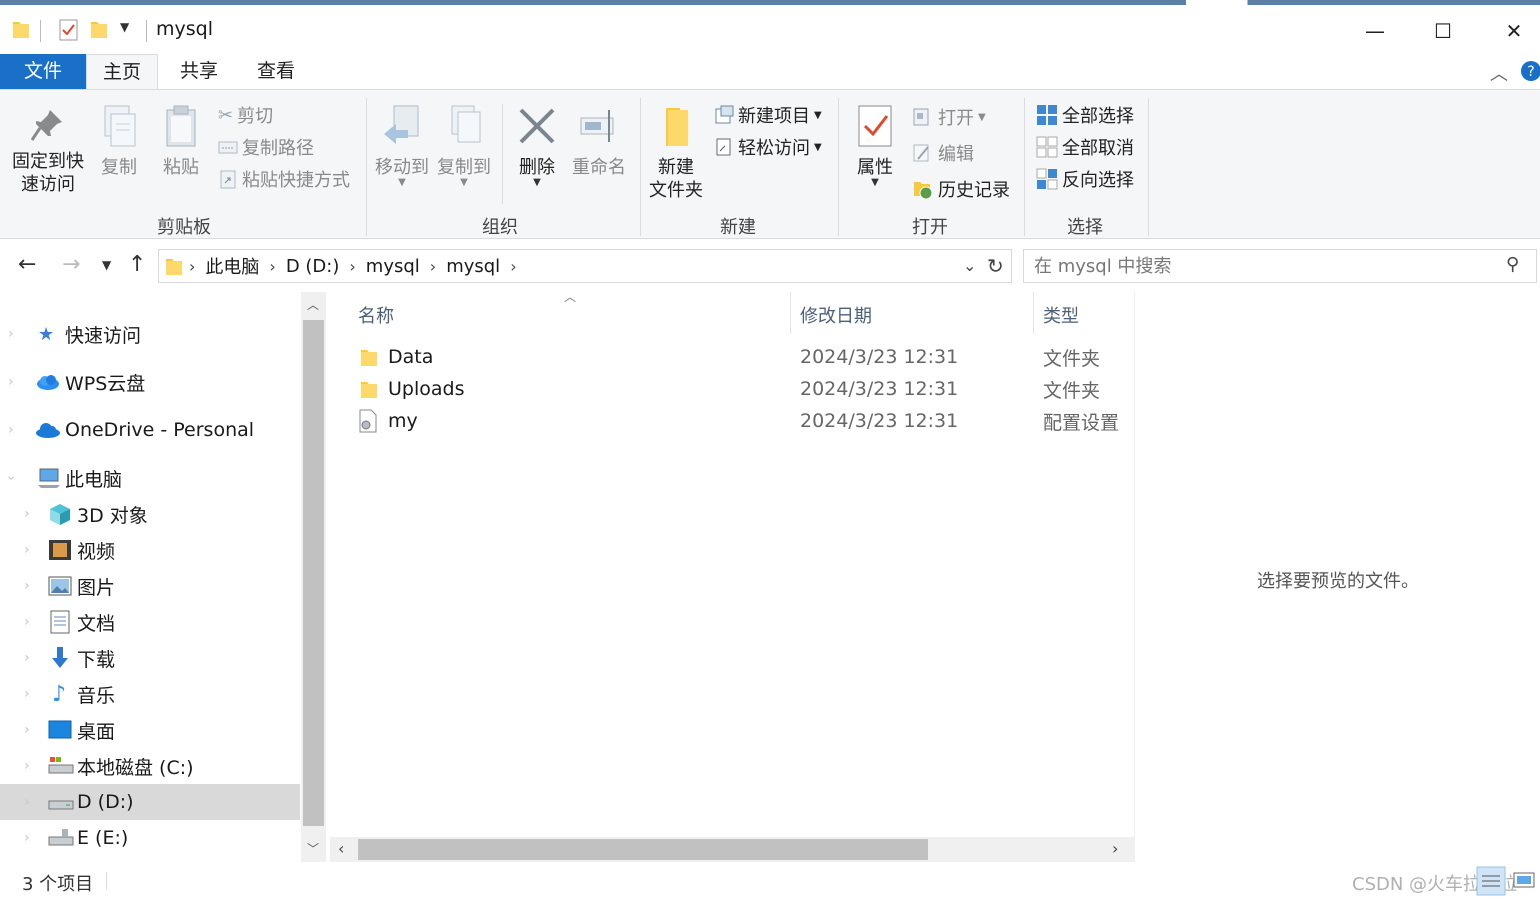 The width and height of the screenshot is (1540, 900). I want to click on collapse-ribbon-icon: ︿, so click(1499, 73).